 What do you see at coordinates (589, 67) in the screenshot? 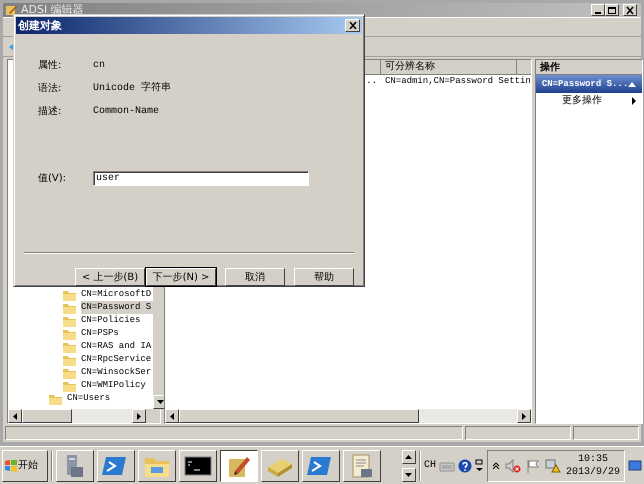
I see `actions-header: 操作` at bounding box center [589, 67].